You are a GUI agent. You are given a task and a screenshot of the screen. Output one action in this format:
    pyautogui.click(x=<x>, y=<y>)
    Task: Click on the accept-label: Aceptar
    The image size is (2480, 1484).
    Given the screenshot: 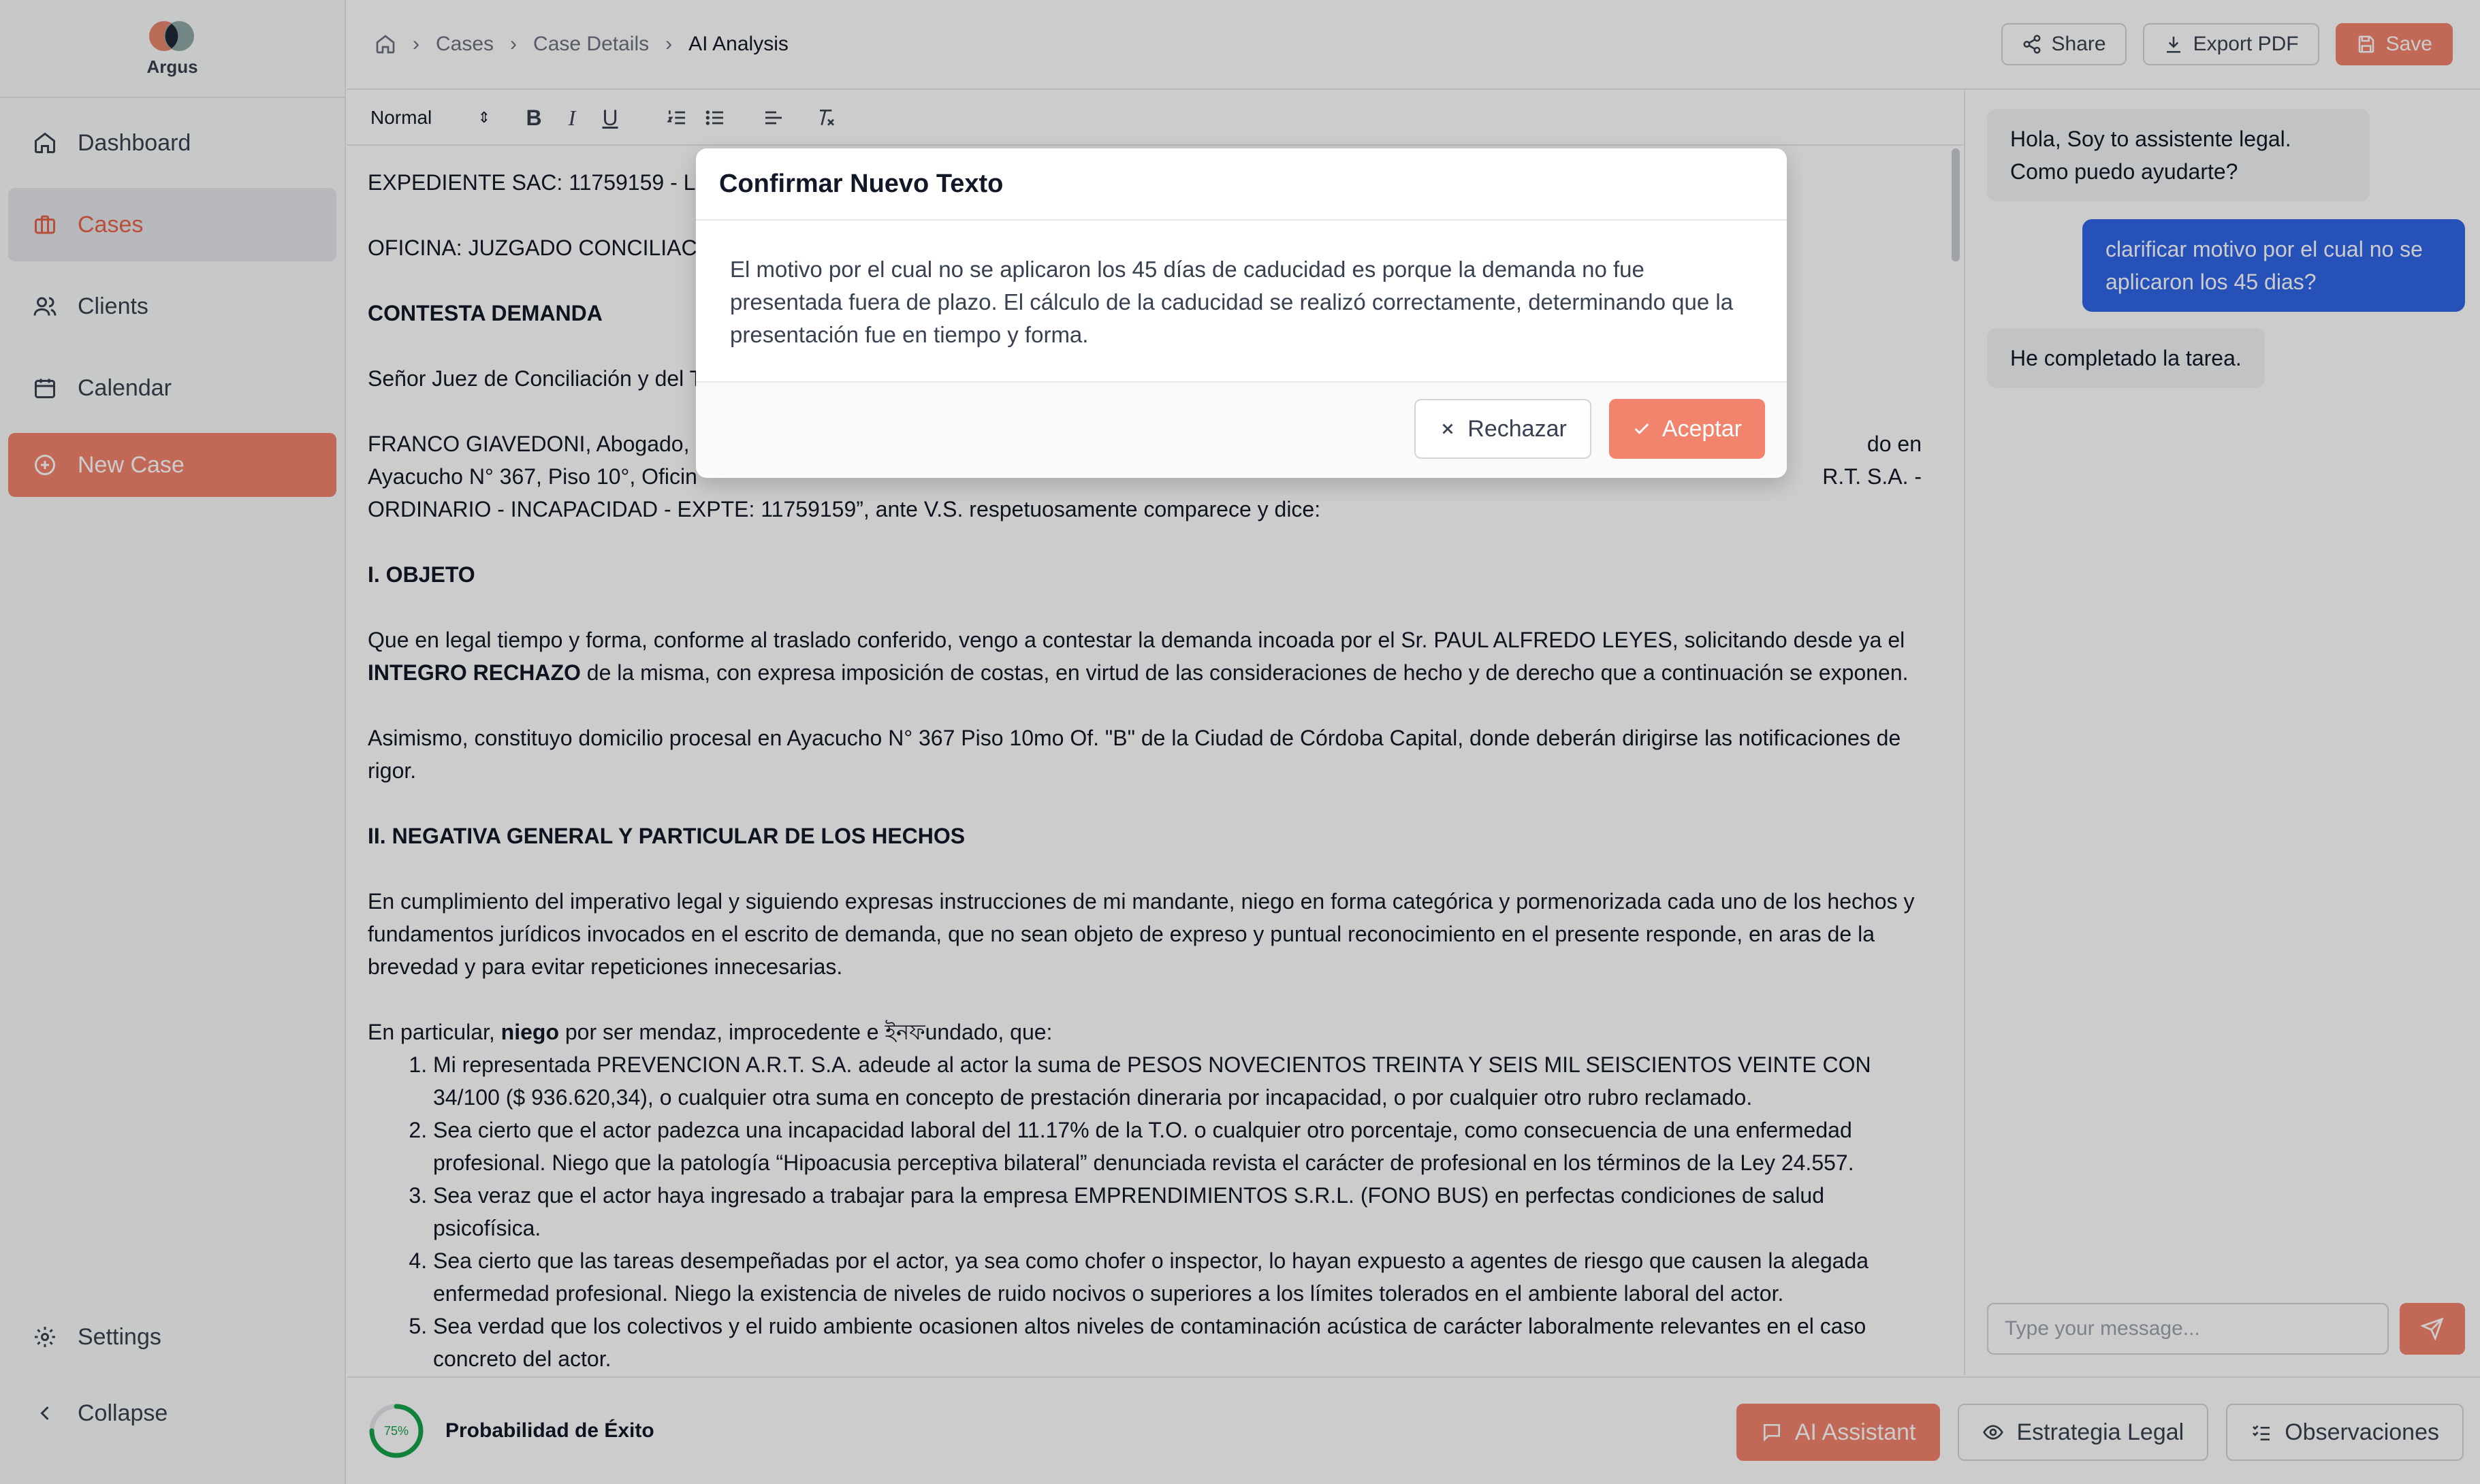 What is the action you would take?
    pyautogui.click(x=1702, y=428)
    